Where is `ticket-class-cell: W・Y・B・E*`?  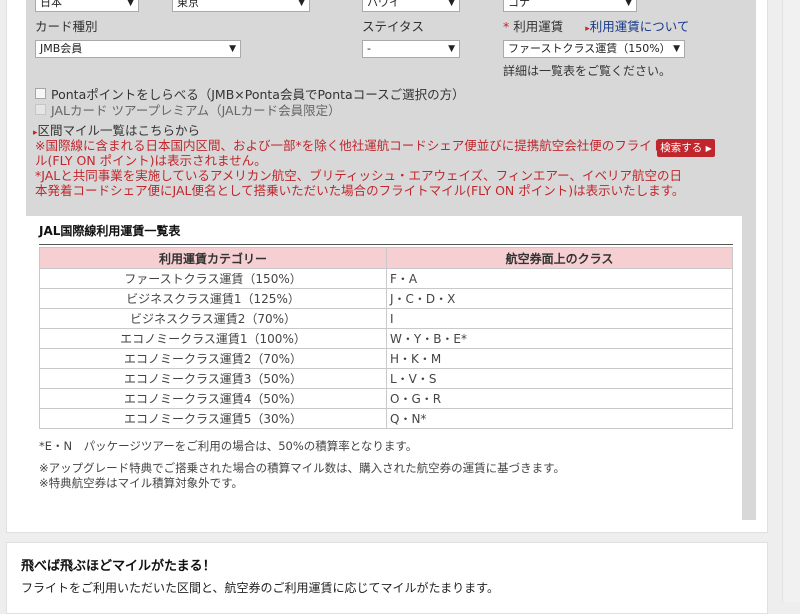 ticket-class-cell: W・Y・B・E* is located at coordinates (559, 338).